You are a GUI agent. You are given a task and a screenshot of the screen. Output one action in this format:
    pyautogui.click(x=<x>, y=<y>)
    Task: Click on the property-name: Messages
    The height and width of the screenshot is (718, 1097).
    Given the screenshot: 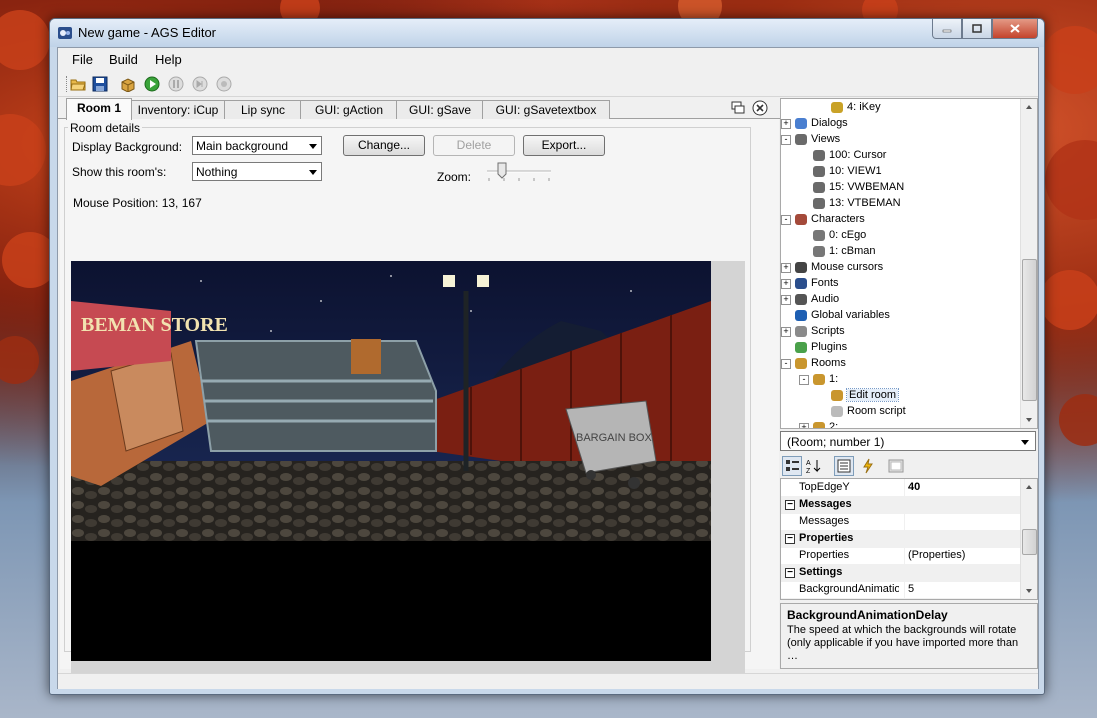 What is the action you would take?
    pyautogui.click(x=824, y=521)
    